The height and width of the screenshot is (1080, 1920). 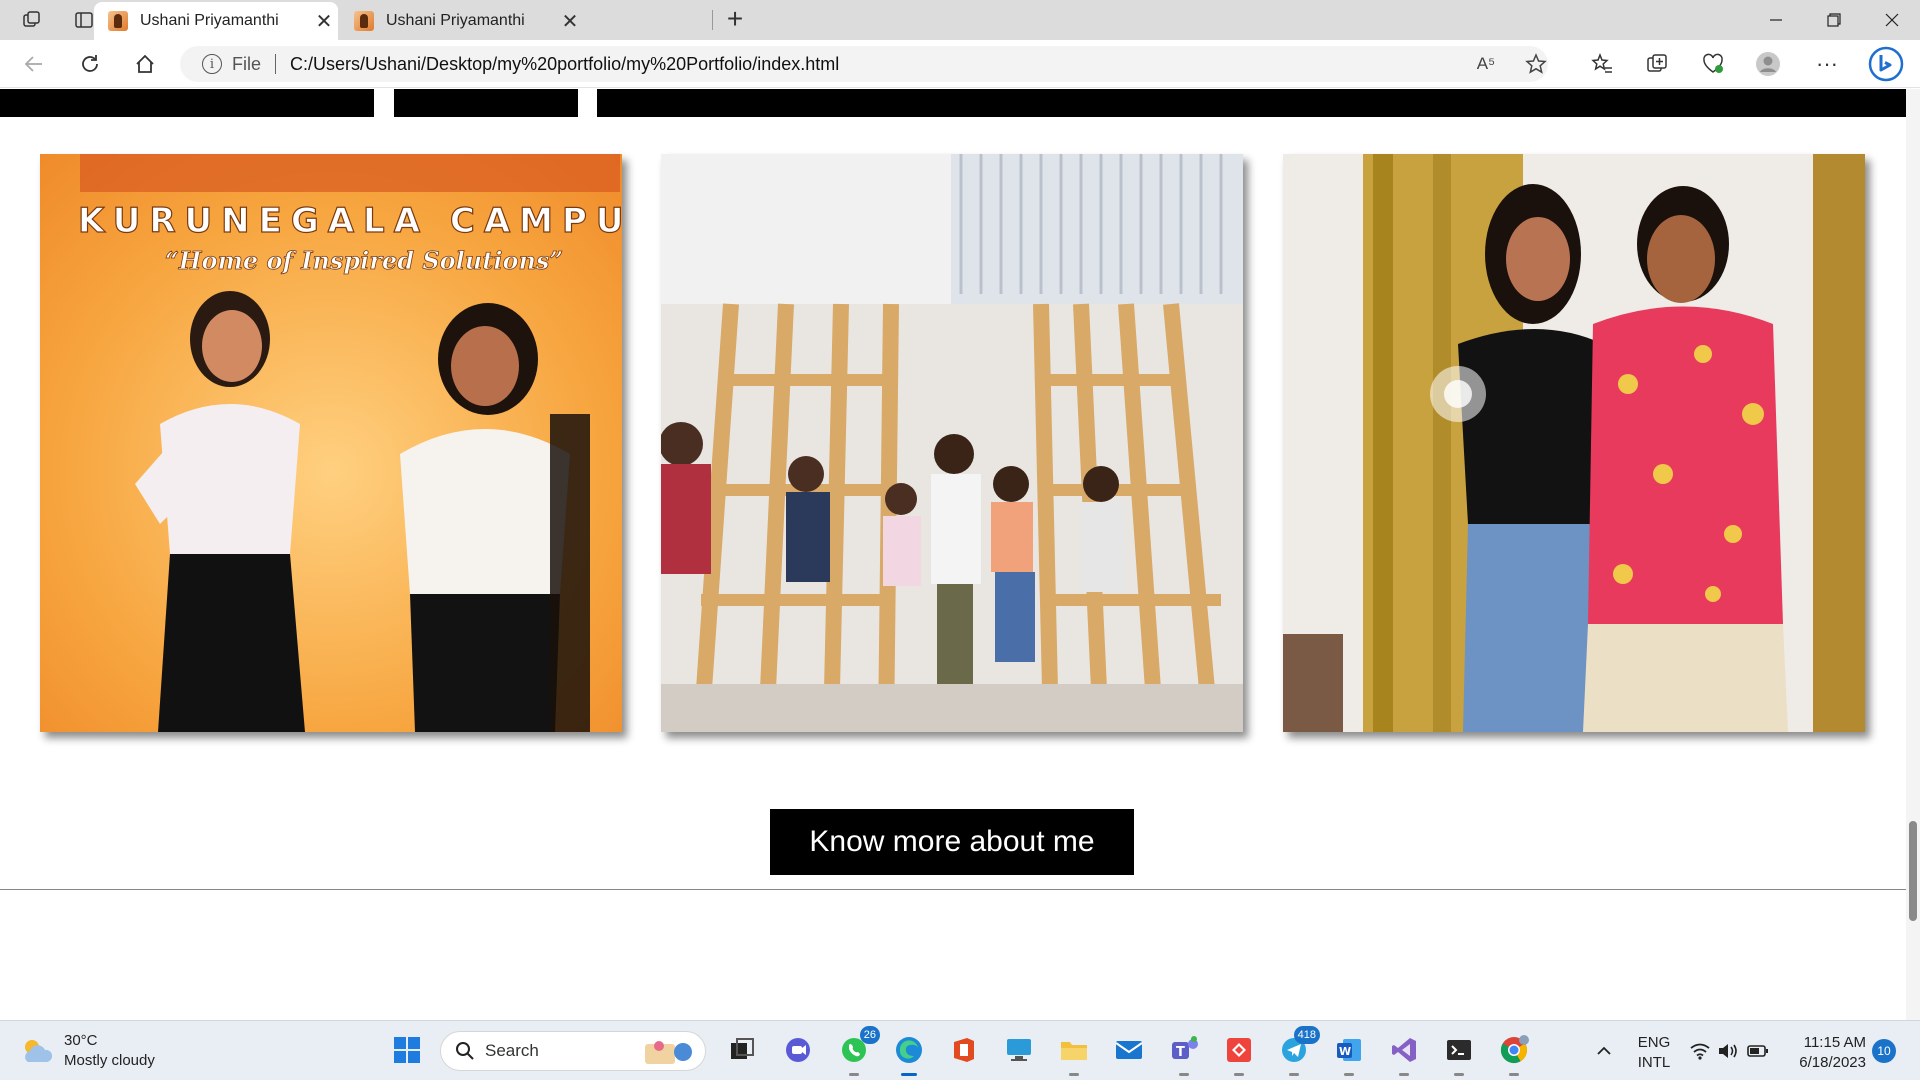 I want to click on word-icon: W, so click(x=1349, y=1055).